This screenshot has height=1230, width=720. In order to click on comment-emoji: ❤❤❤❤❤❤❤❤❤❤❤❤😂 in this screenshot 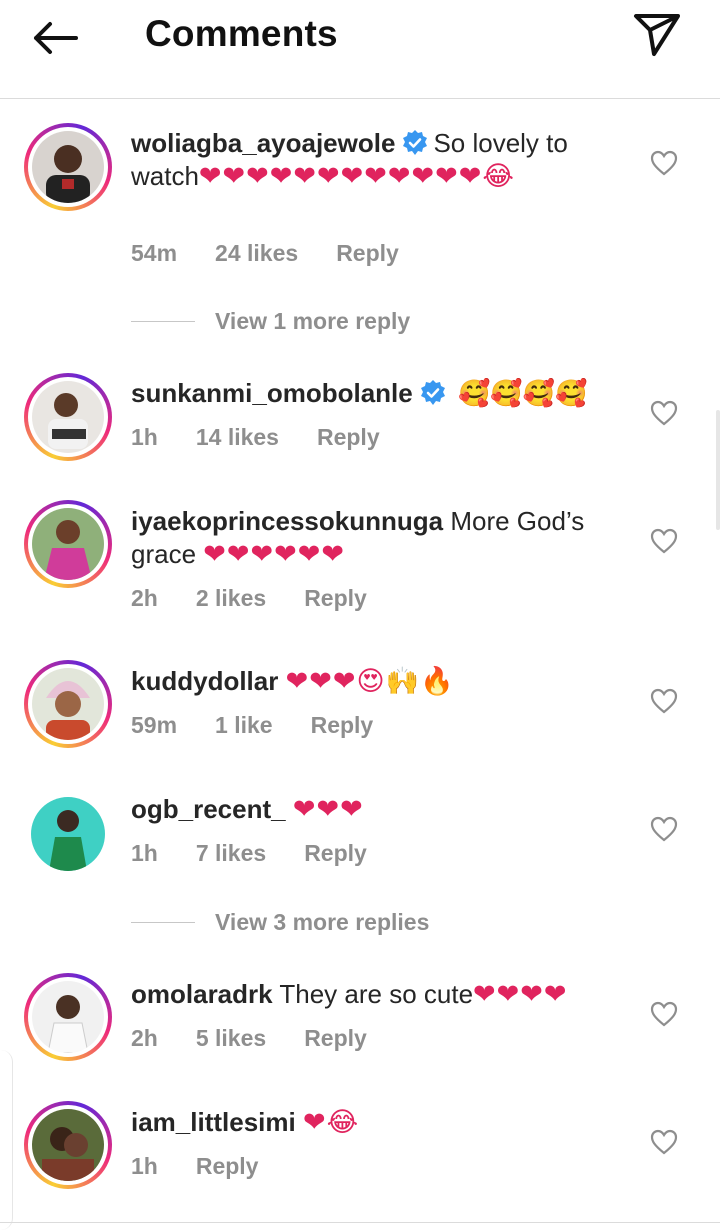, I will do `click(356, 176)`.